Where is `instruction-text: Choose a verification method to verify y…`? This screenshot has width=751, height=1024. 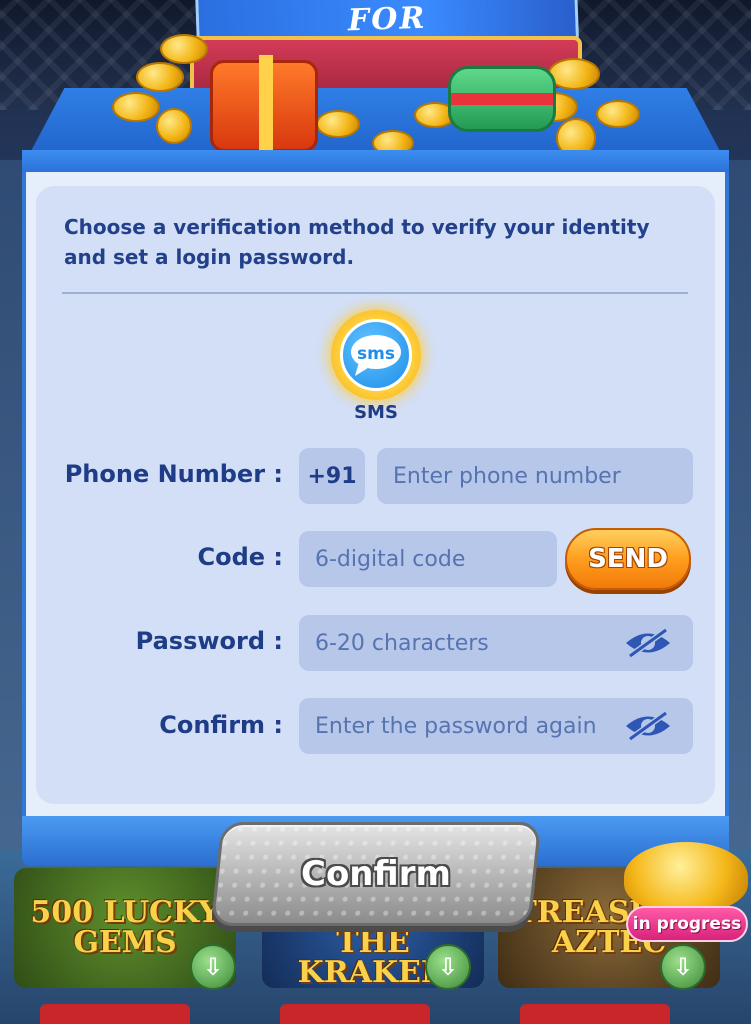
instruction-text: Choose a verification method to verify y… is located at coordinates (357, 242).